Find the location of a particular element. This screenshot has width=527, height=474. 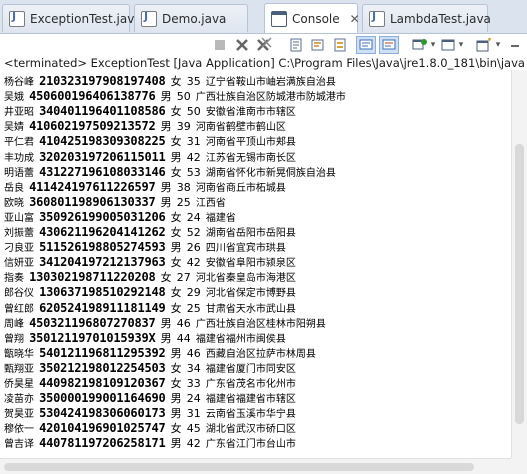

display-console-icon is located at coordinates (448, 45).